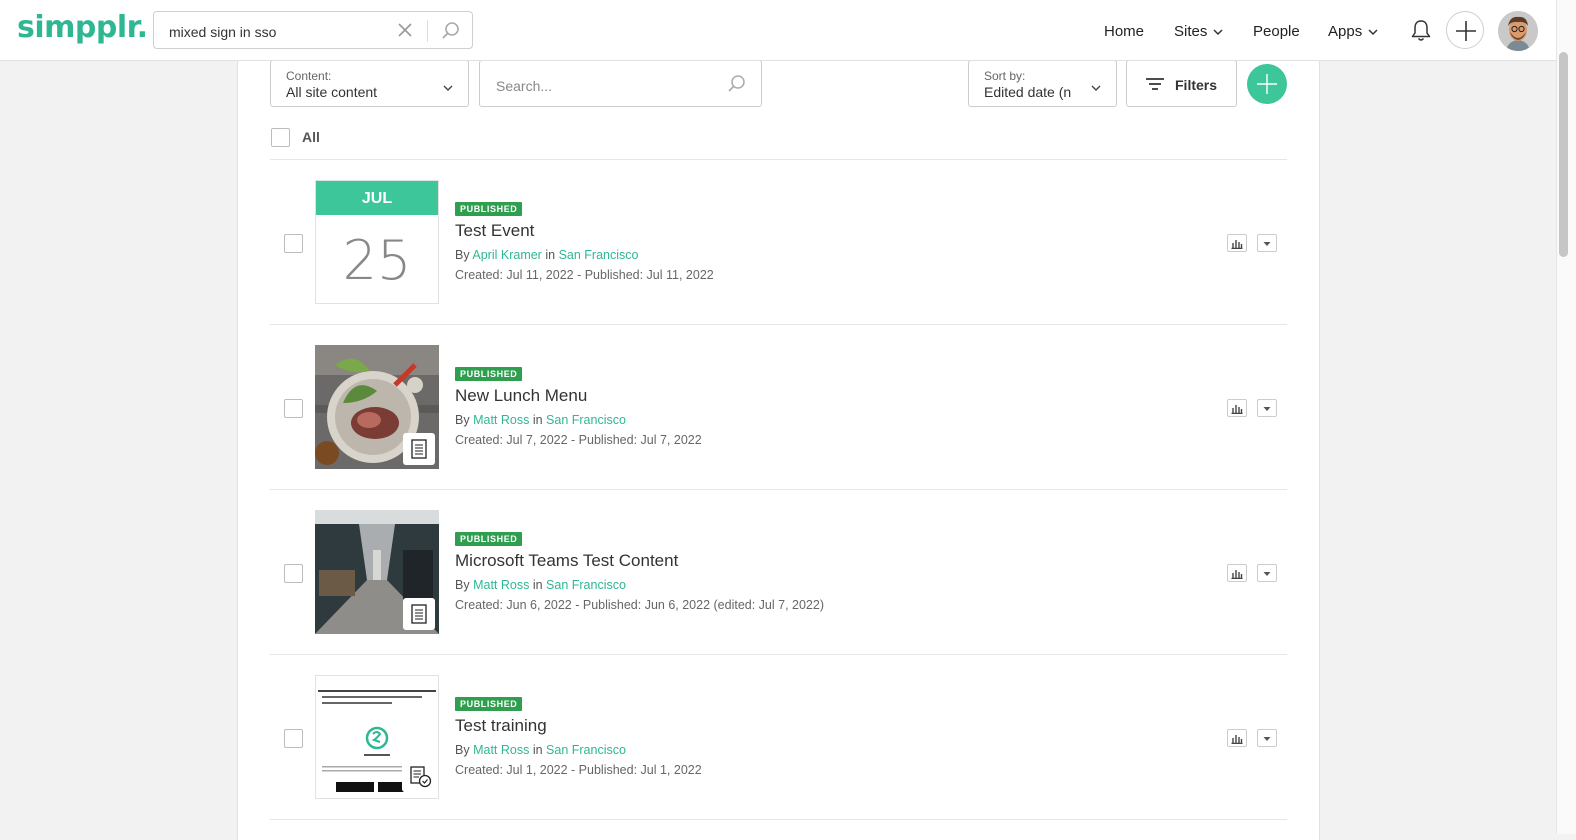 The width and height of the screenshot is (1576, 840). I want to click on author-link: April Kramer, so click(506, 255).